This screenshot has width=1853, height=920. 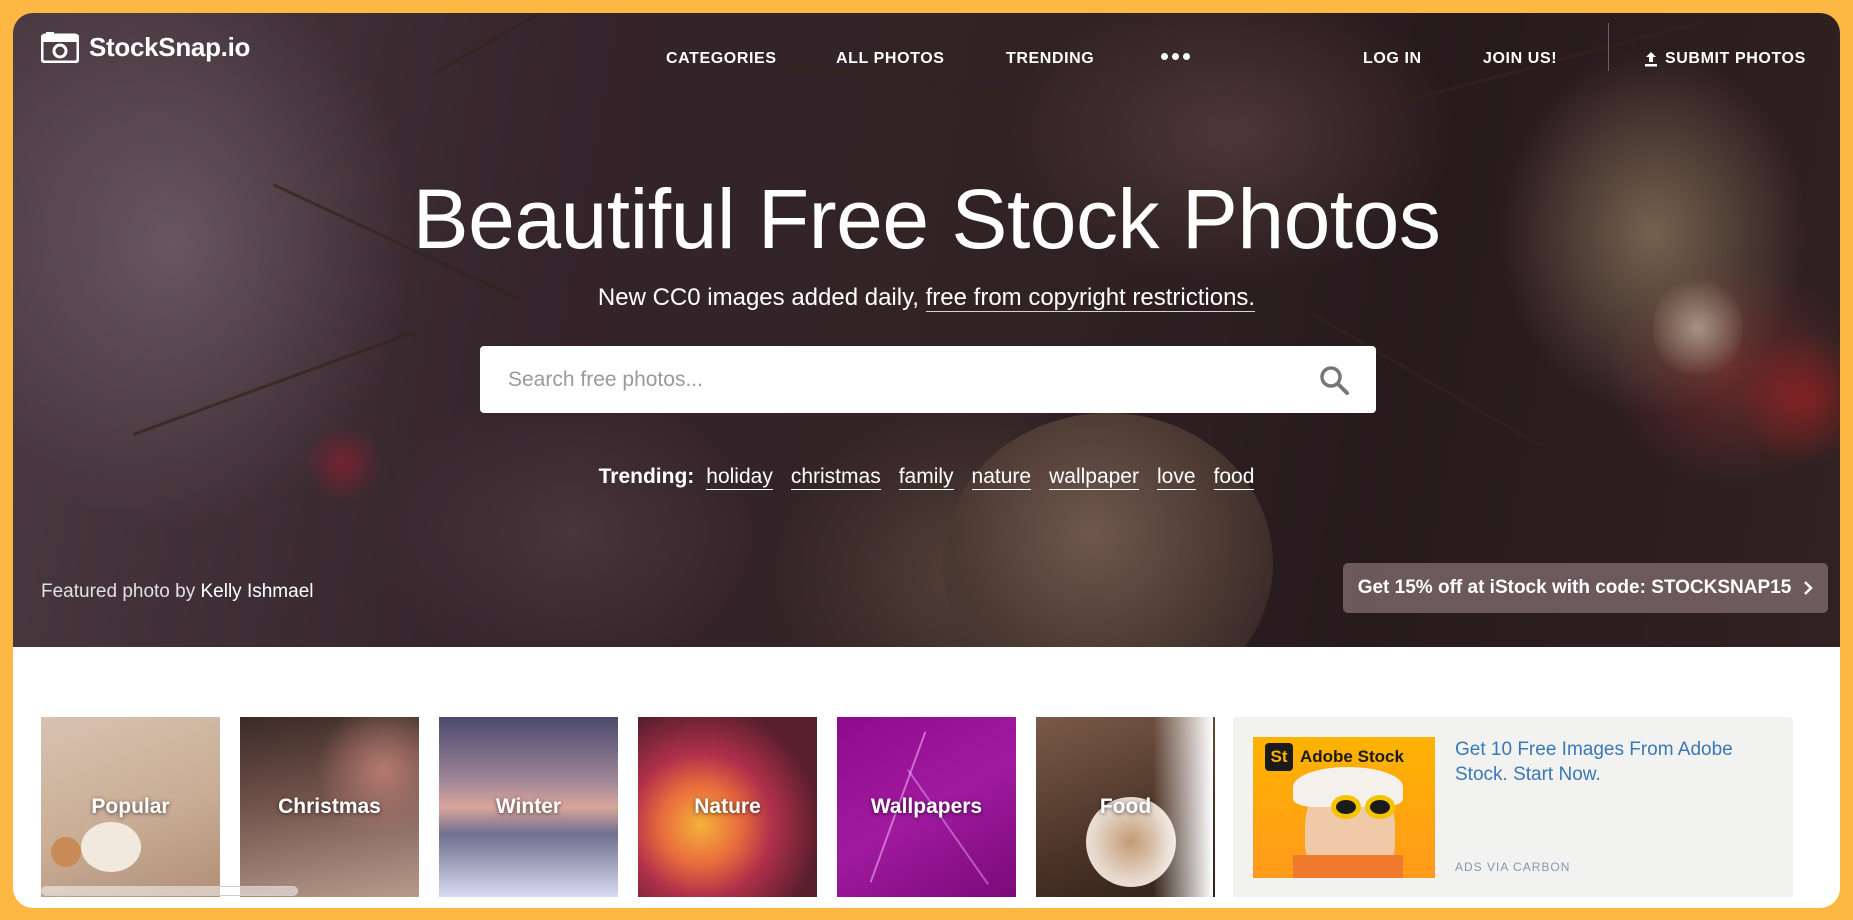 I want to click on ad-person-shirt, so click(x=1348, y=866).